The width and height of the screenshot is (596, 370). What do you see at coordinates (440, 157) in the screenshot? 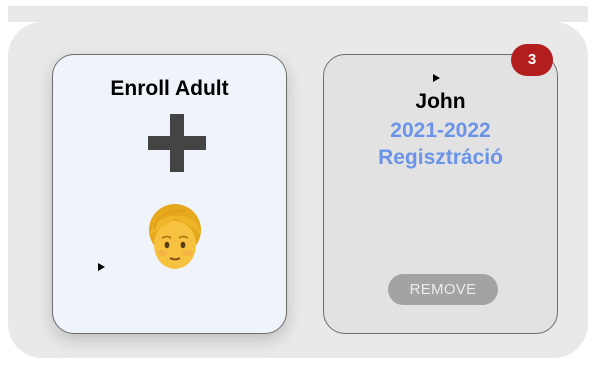
I see `registration-status: Regisztráció` at bounding box center [440, 157].